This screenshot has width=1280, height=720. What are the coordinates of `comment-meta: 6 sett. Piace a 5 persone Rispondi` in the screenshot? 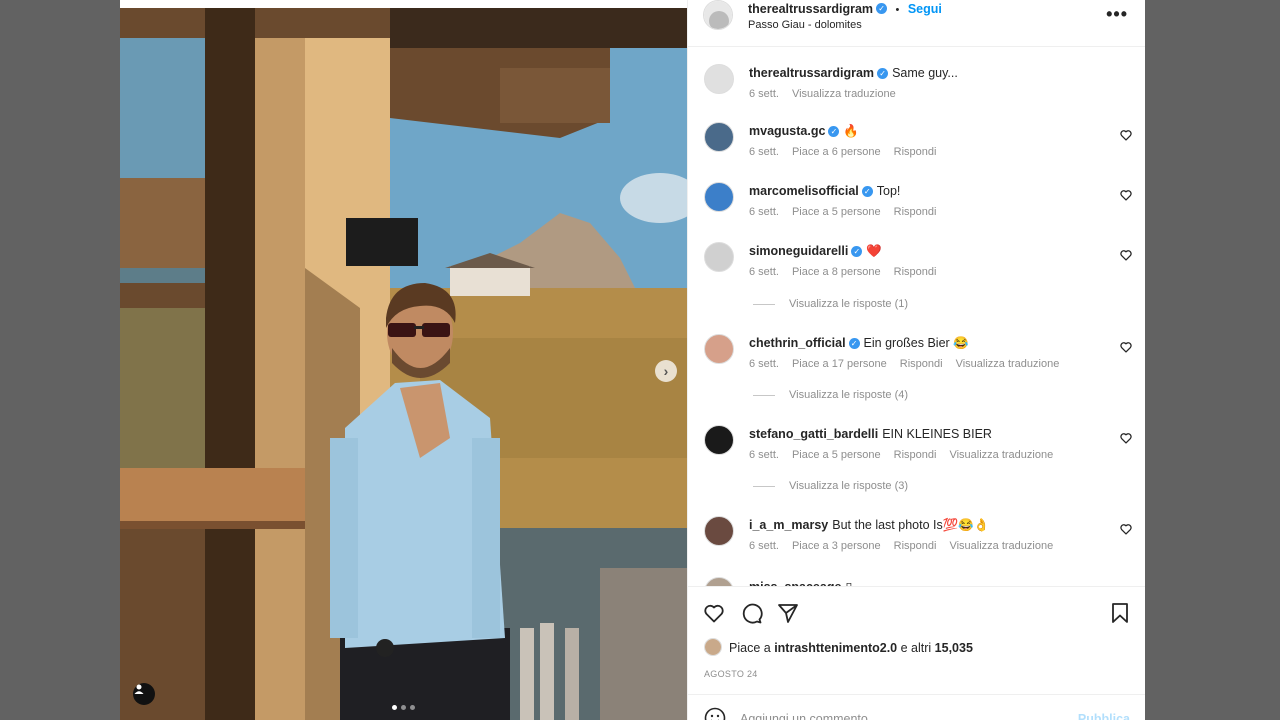 It's located at (849, 212).